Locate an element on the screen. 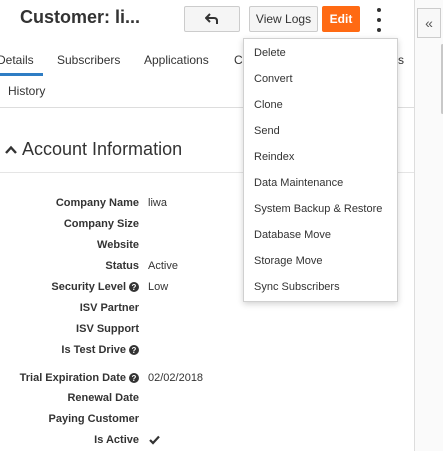  tab-applications: Applications is located at coordinates (176, 60).